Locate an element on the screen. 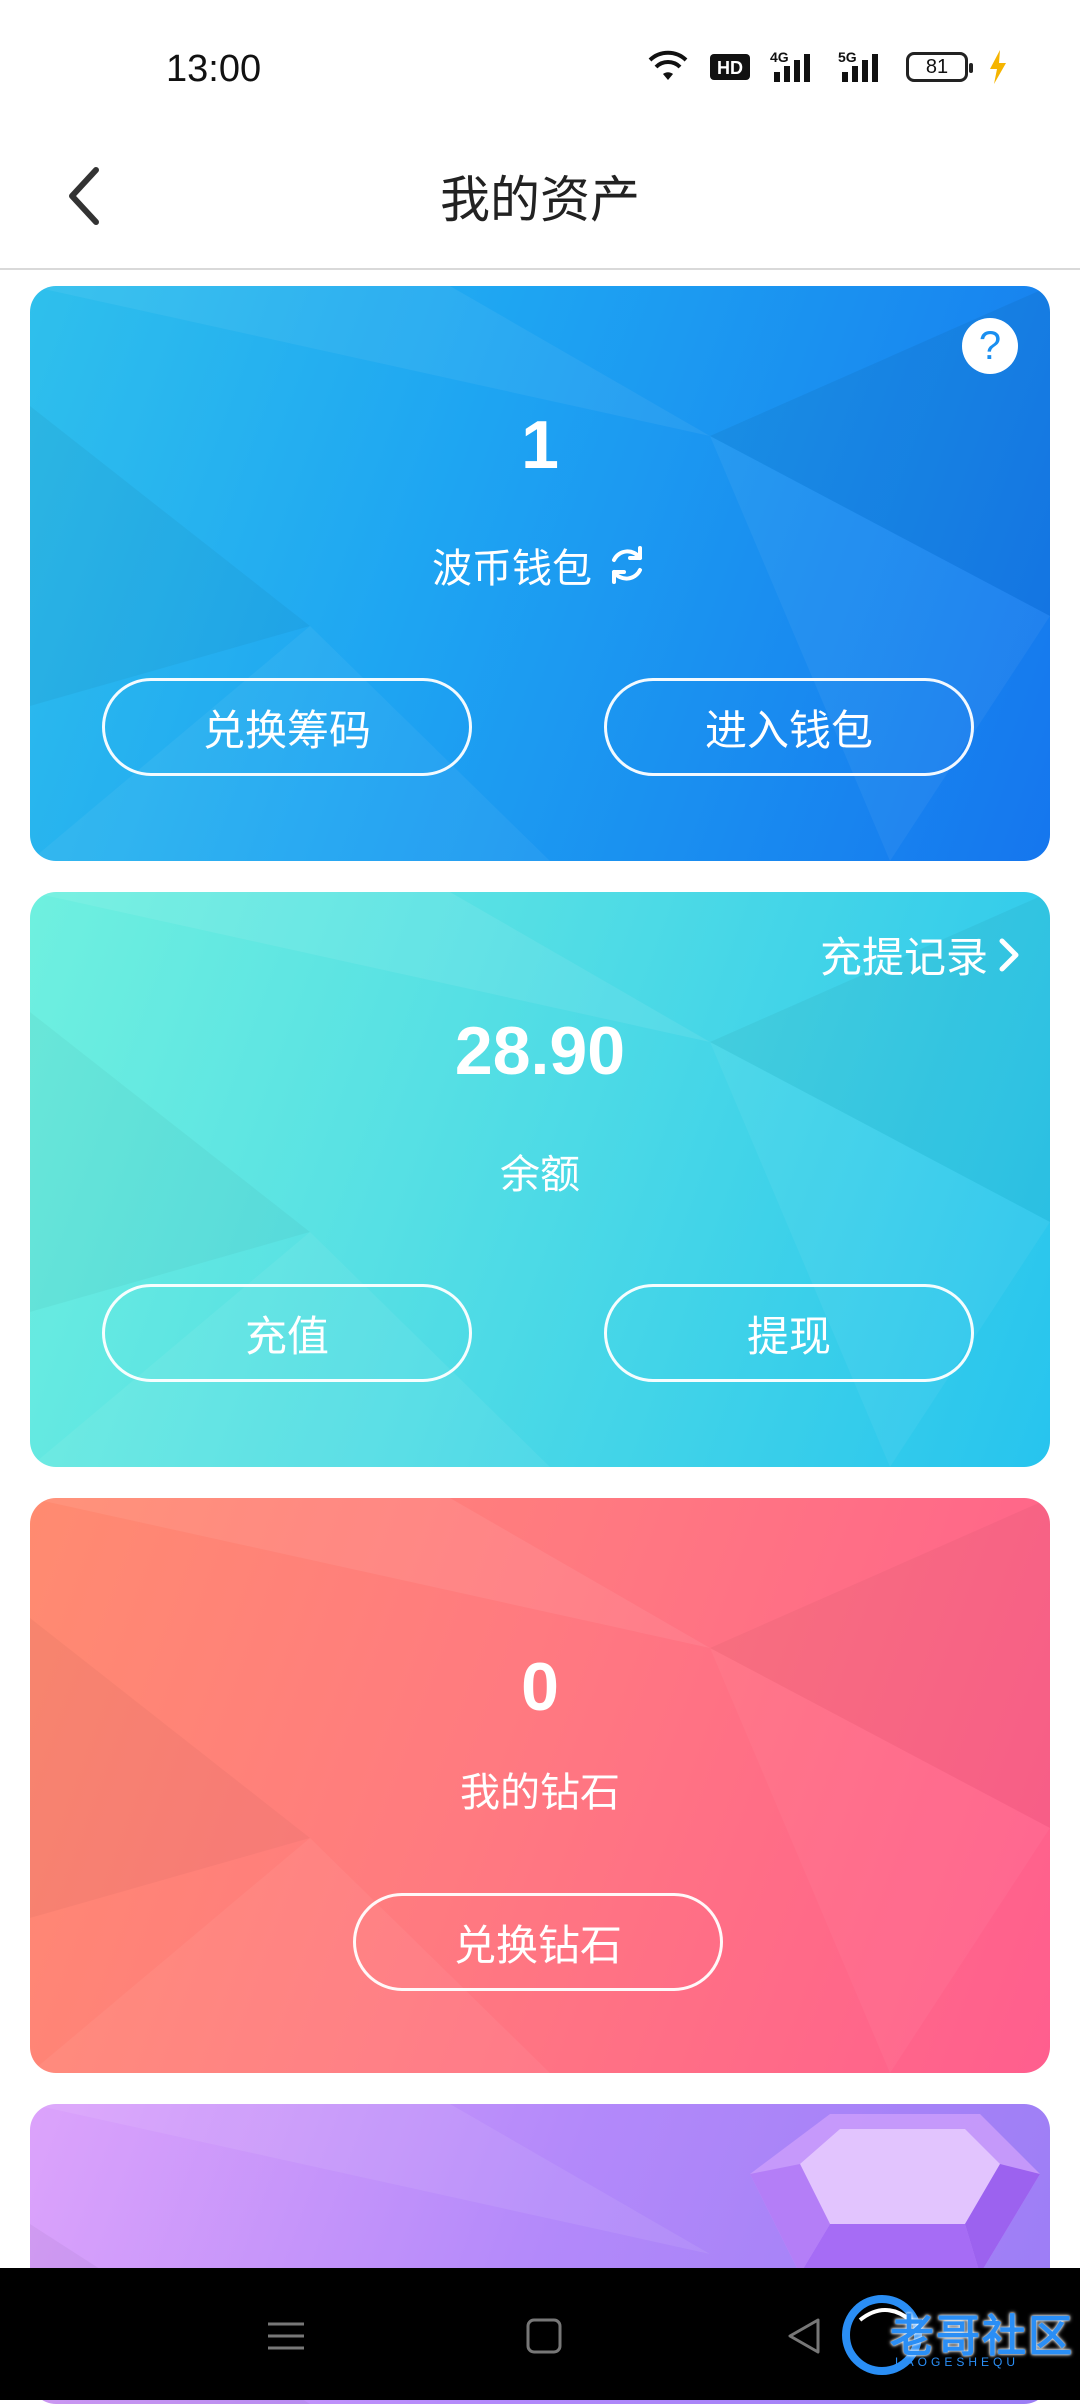 This screenshot has height=2404, width=1080. page-title: 我的资产 is located at coordinates (540, 200).